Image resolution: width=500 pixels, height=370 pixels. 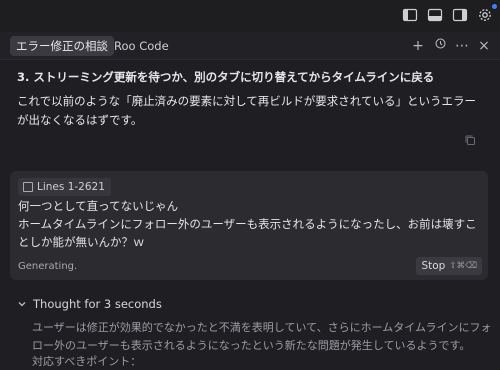 What do you see at coordinates (87, 361) in the screenshot?
I see `thought-subheading: 対応すべきポイント：` at bounding box center [87, 361].